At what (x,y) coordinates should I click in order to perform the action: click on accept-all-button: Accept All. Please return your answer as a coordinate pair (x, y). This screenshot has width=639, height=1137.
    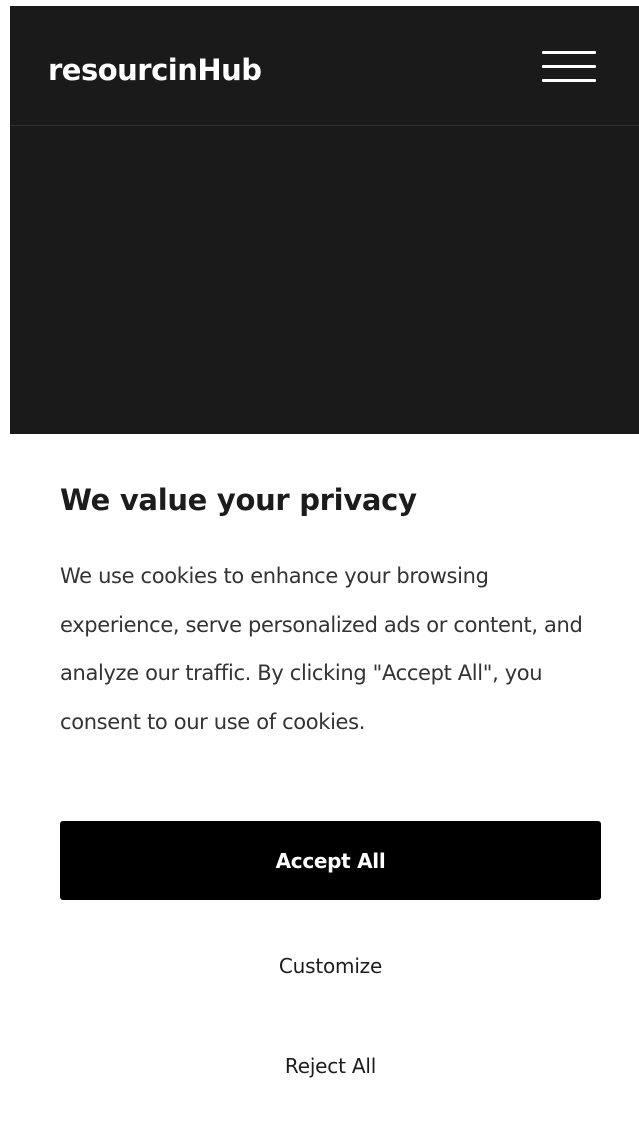
    Looking at the image, I should click on (330, 860).